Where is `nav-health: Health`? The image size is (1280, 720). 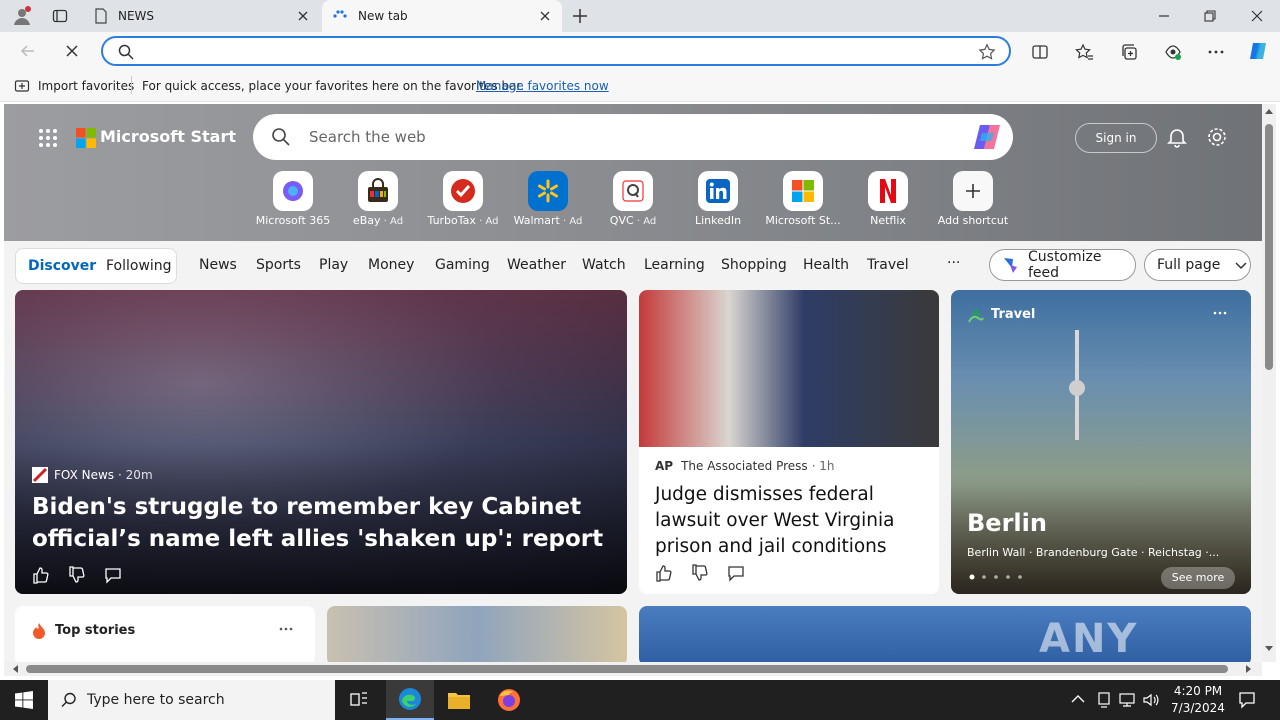 nav-health: Health is located at coordinates (826, 265).